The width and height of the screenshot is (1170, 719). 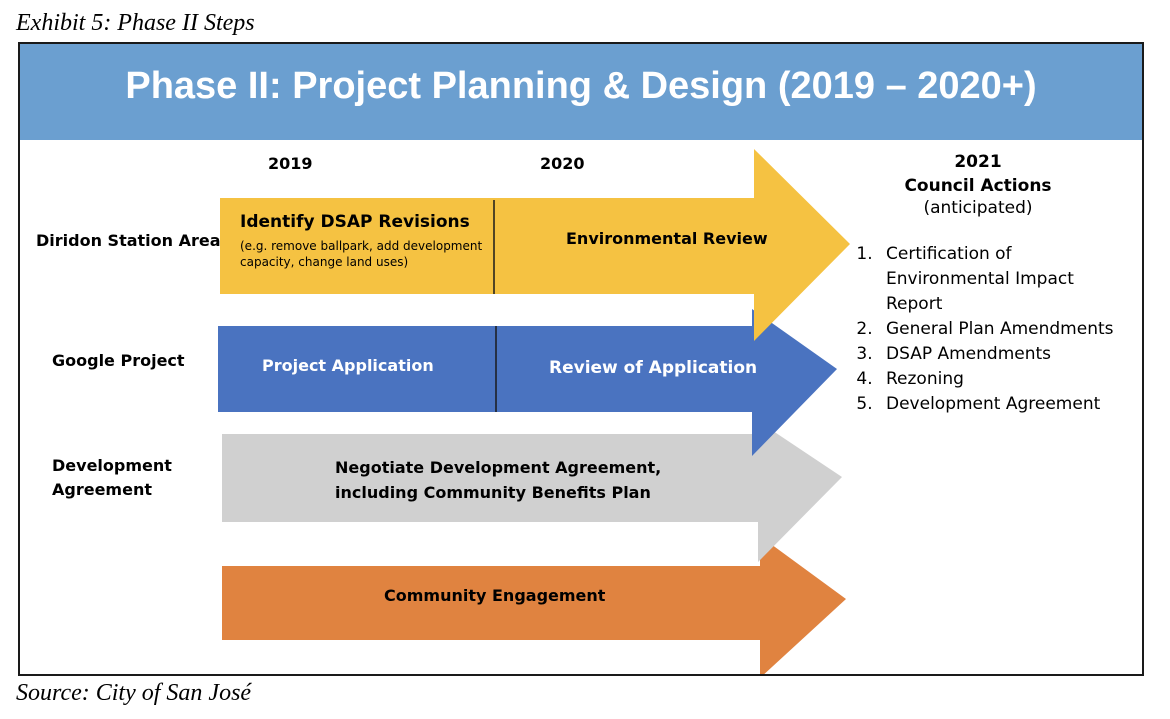 What do you see at coordinates (653, 368) in the screenshot?
I see `review-application-label: Review of Application` at bounding box center [653, 368].